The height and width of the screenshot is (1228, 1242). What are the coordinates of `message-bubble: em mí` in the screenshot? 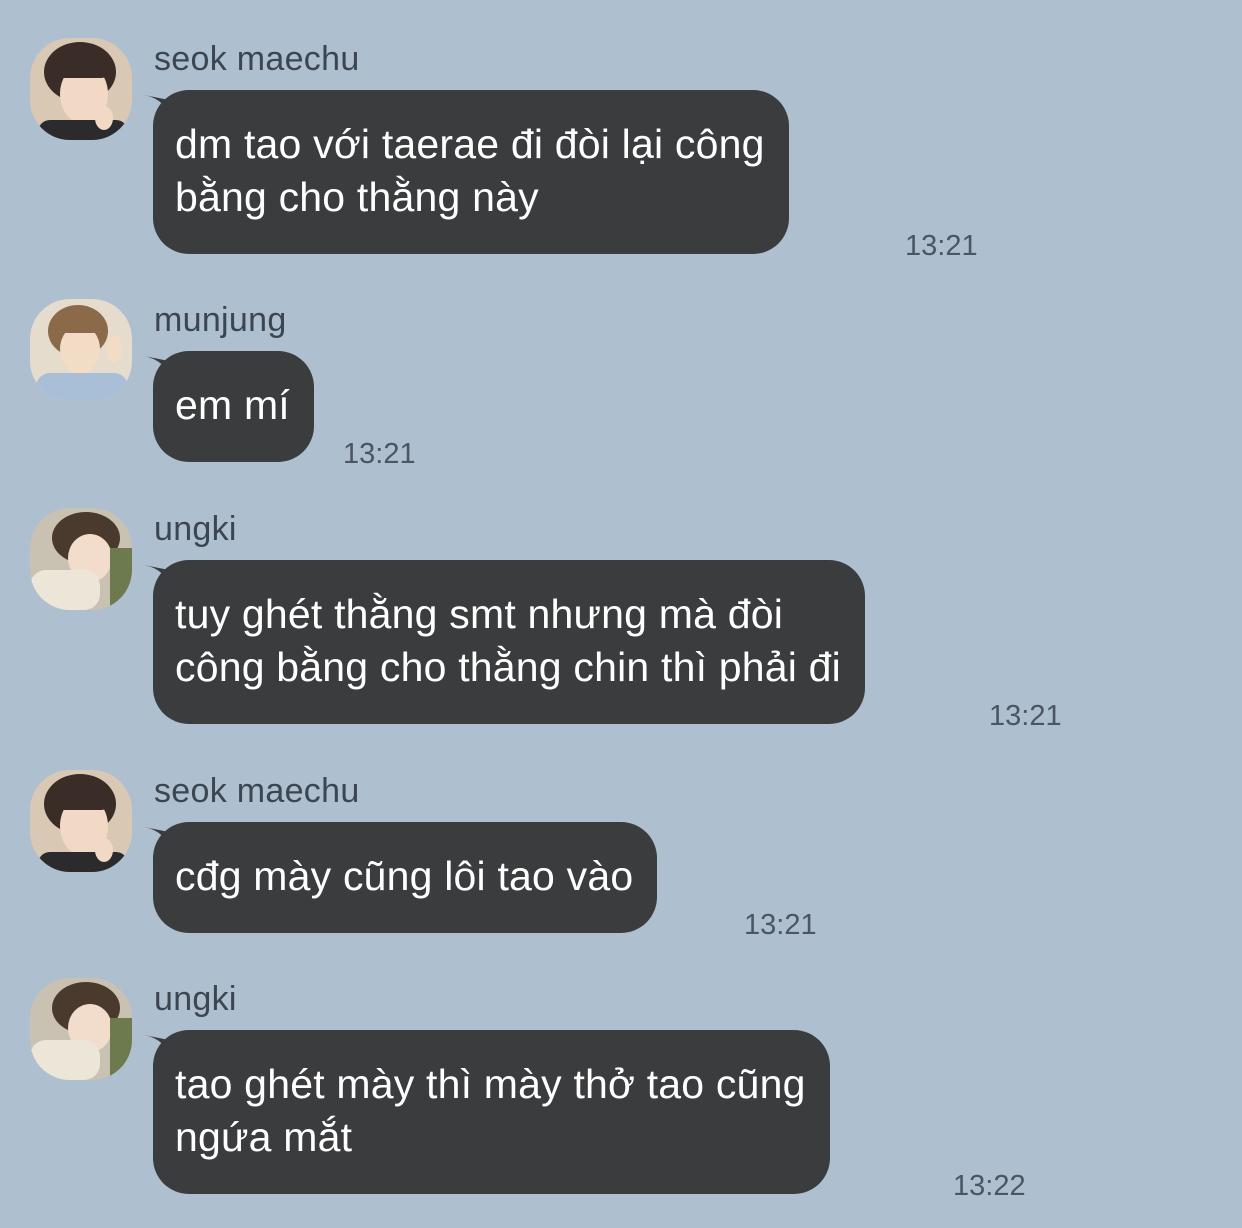 It's located at (233, 406).